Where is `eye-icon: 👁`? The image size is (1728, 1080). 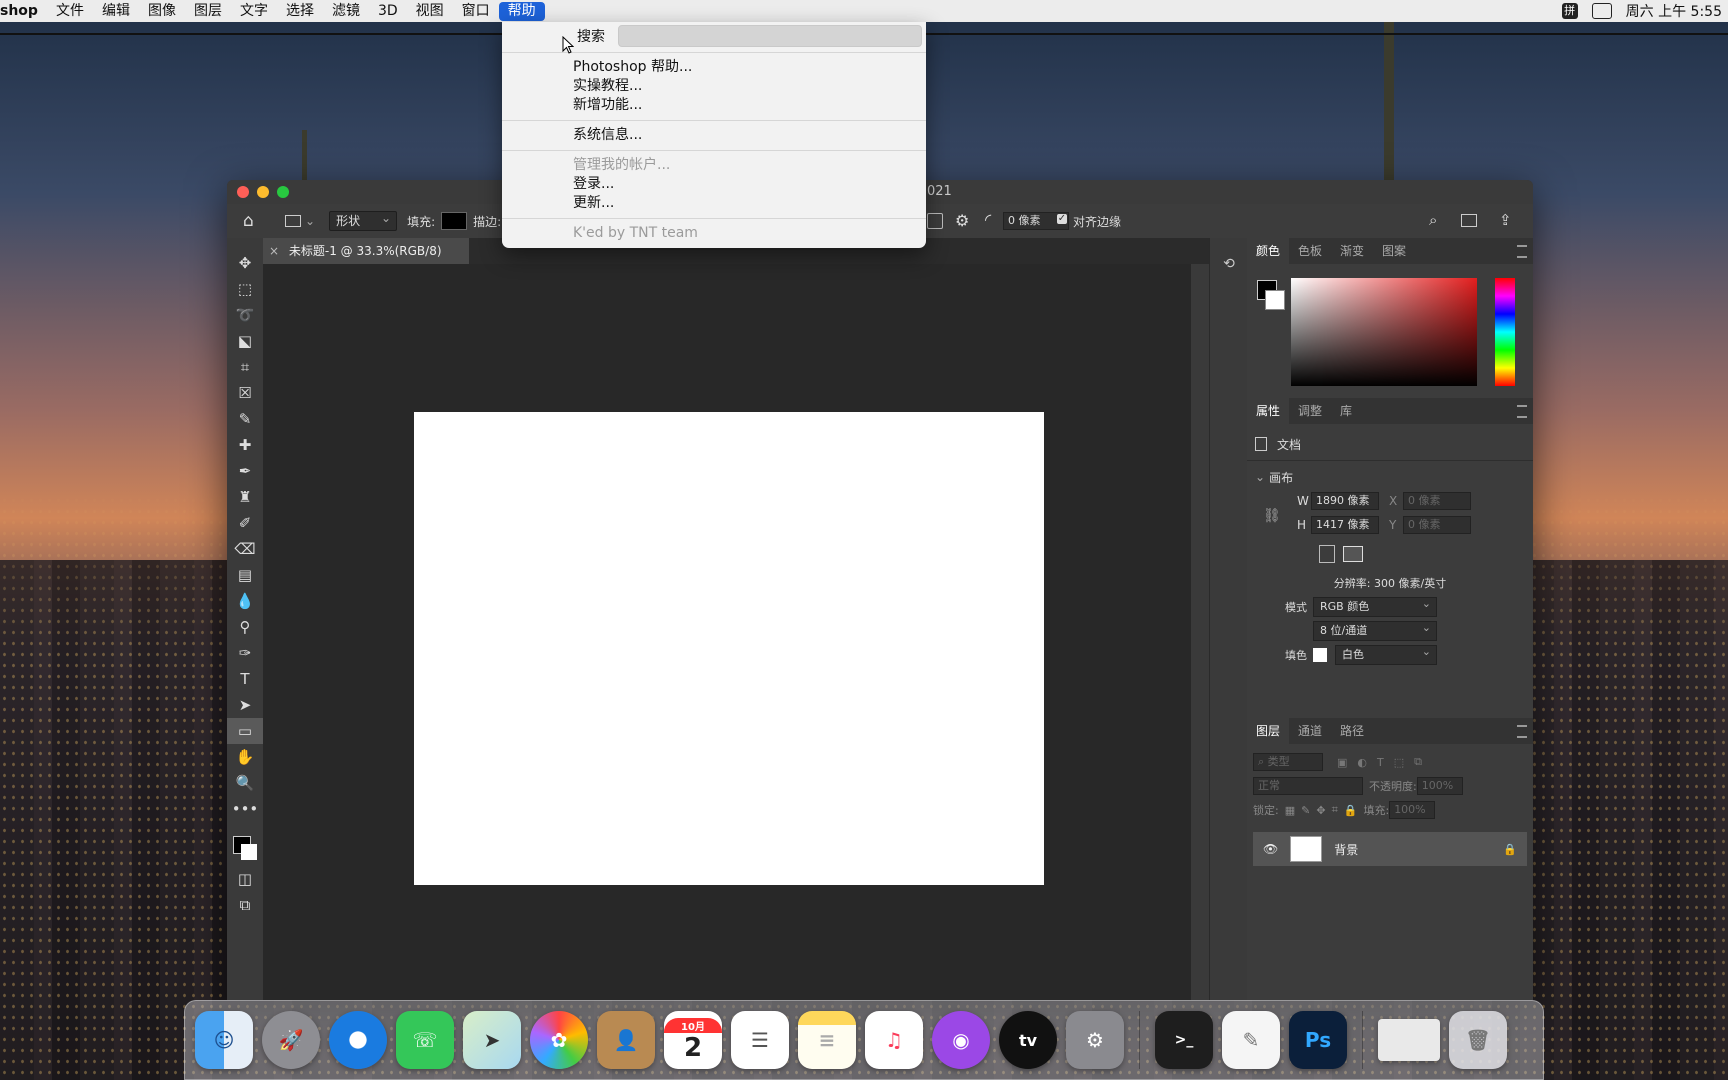
eye-icon: 👁 is located at coordinates (1270, 849).